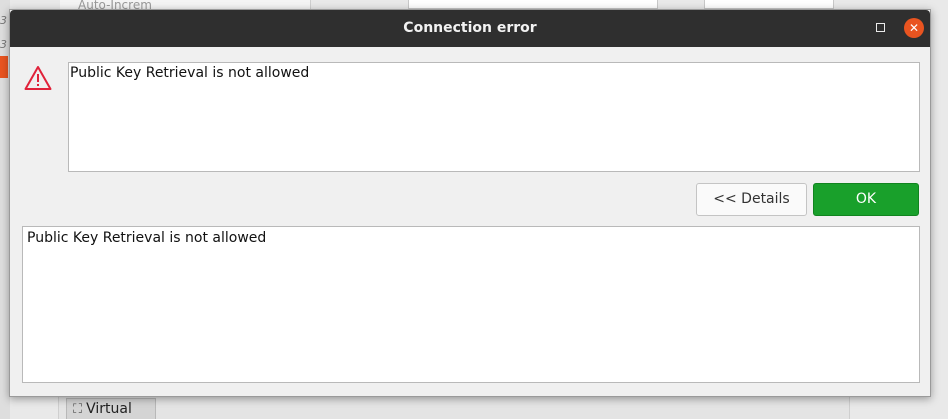  What do you see at coordinates (866, 199) in the screenshot?
I see `ok-button: OK` at bounding box center [866, 199].